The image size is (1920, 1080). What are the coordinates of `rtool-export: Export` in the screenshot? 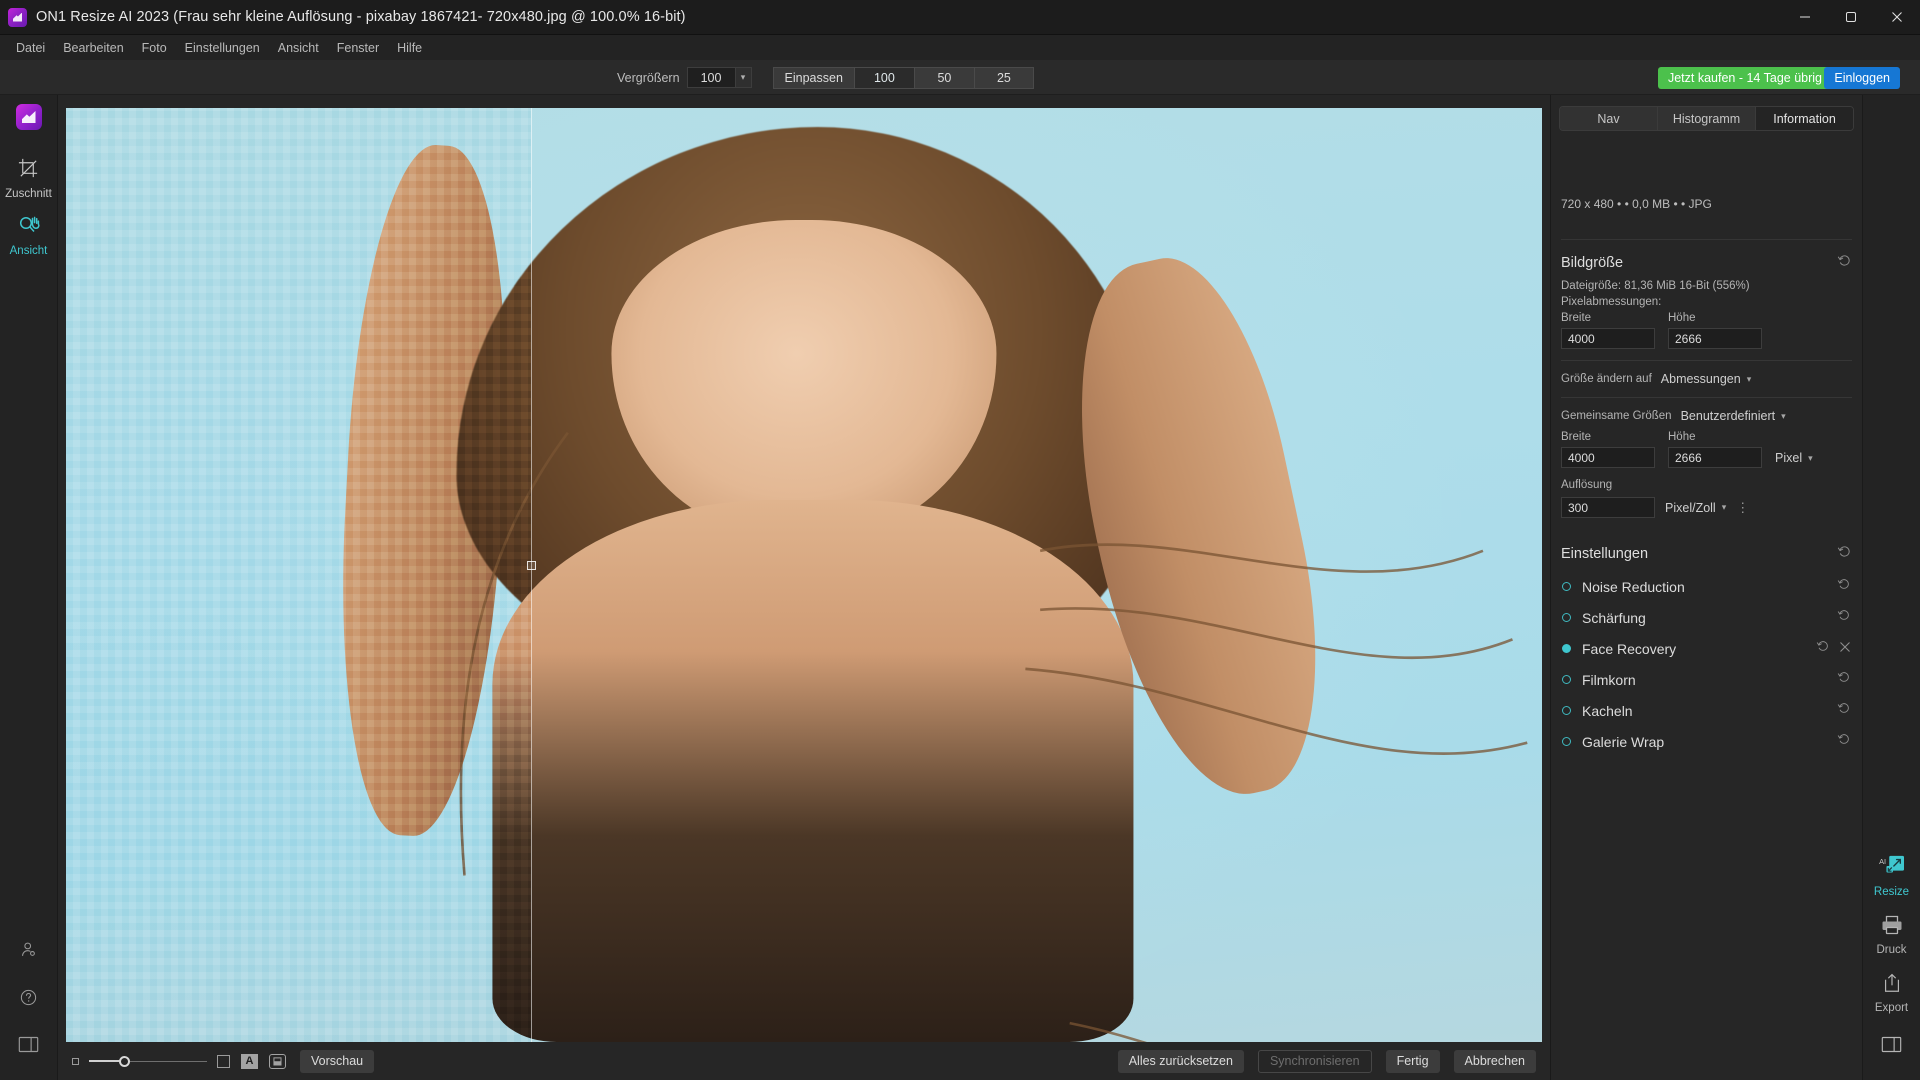 It's located at (1891, 993).